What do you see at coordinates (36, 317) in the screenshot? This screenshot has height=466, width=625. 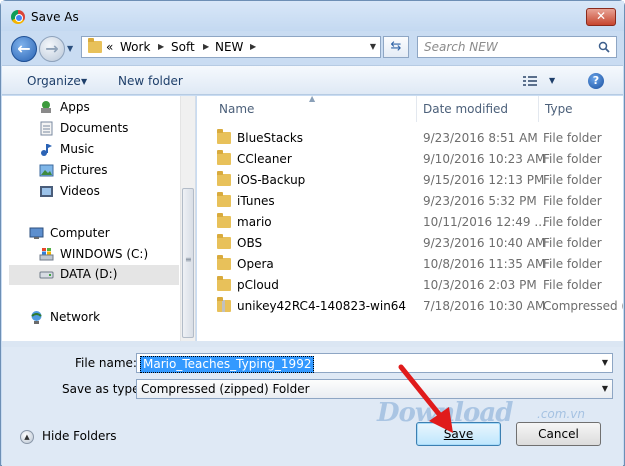 I see `network-icon` at bounding box center [36, 317].